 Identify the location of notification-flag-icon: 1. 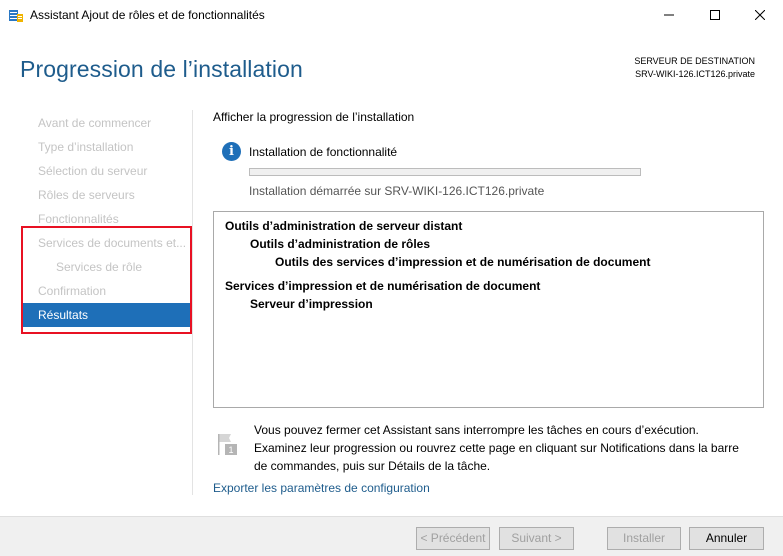
(228, 444).